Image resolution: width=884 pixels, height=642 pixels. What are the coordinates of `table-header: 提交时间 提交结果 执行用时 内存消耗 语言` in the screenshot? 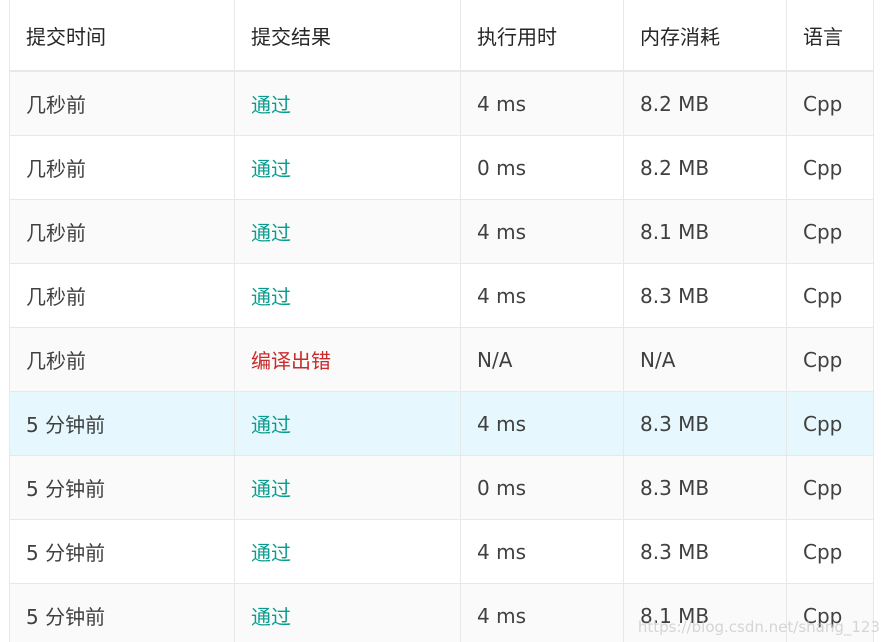 It's located at (441, 36).